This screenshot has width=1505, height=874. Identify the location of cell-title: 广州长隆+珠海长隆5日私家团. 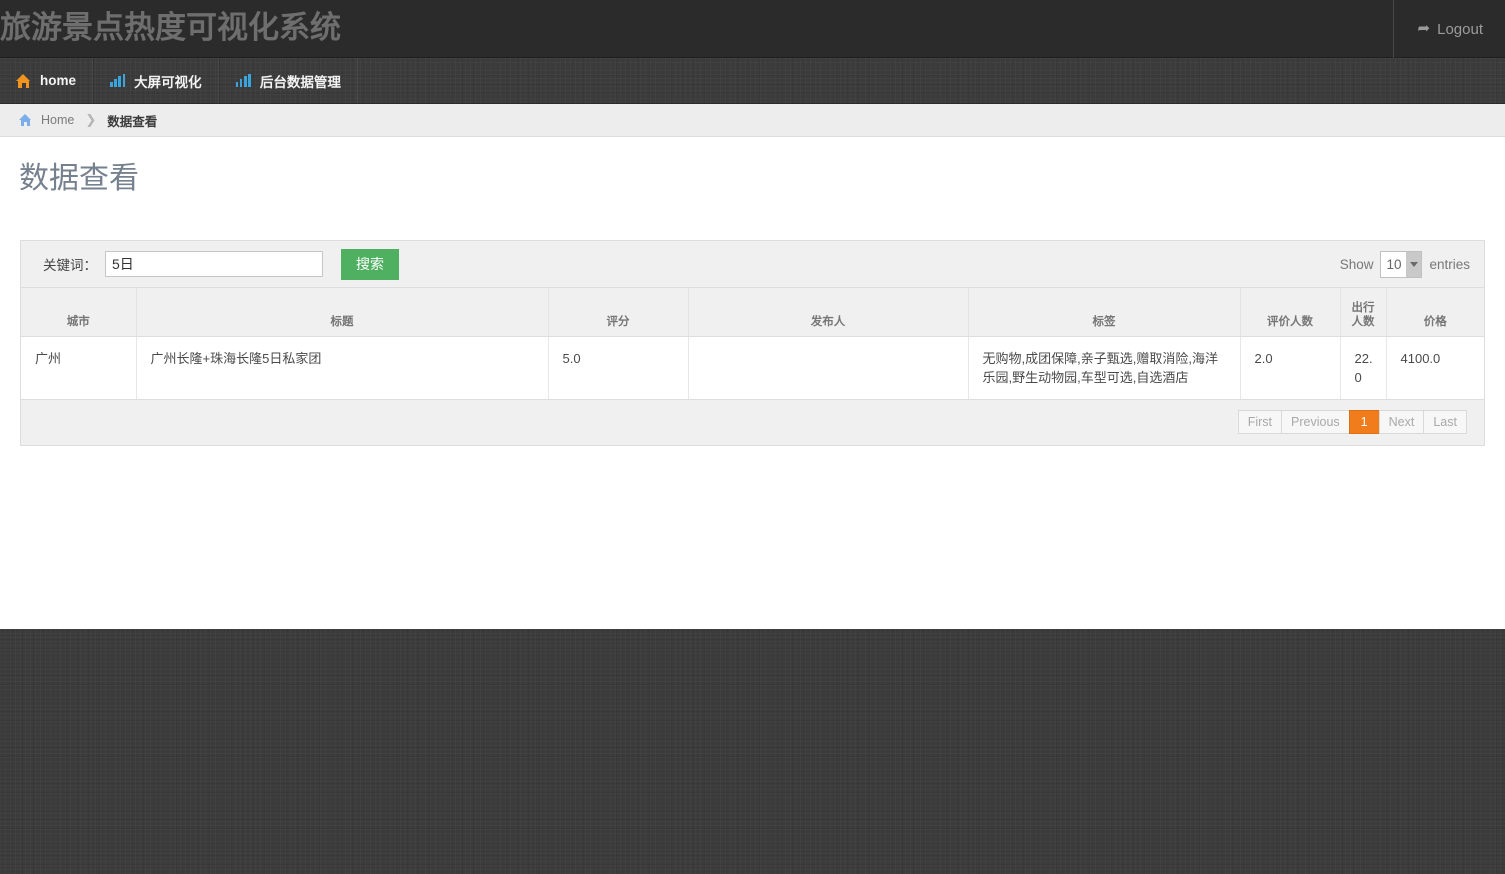
(342, 368).